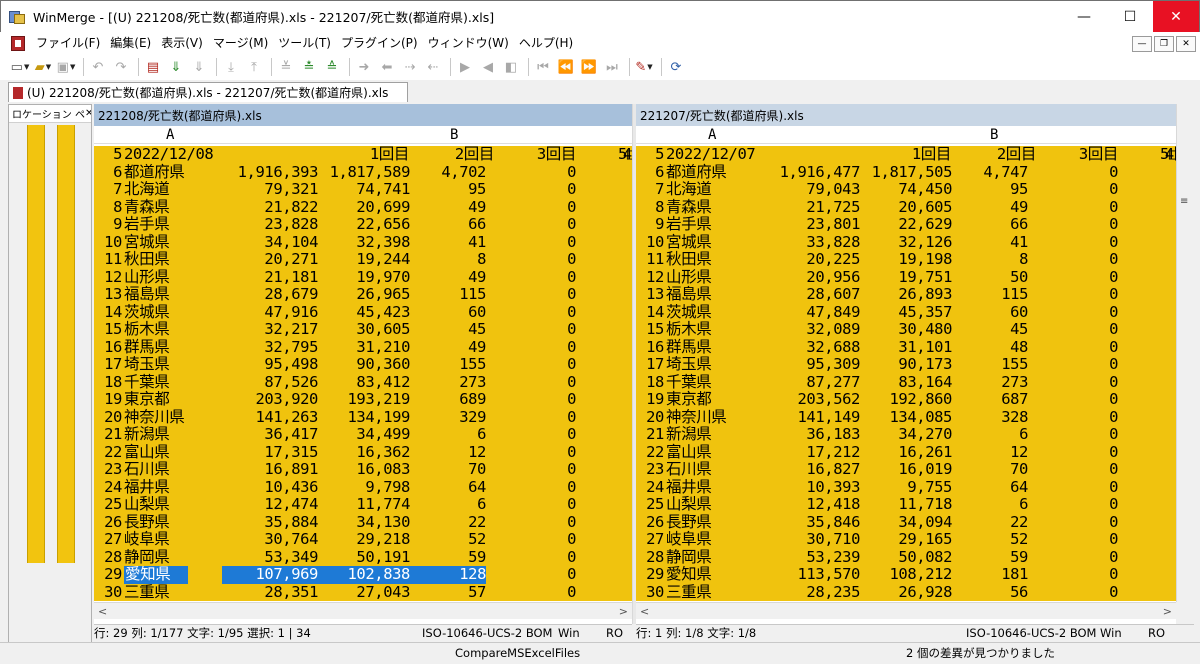 Image resolution: width=1200 pixels, height=664 pixels. What do you see at coordinates (906, 312) in the screenshot?
I see `grid-row: 14 茨城県 47,849 45,357 60 0` at bounding box center [906, 312].